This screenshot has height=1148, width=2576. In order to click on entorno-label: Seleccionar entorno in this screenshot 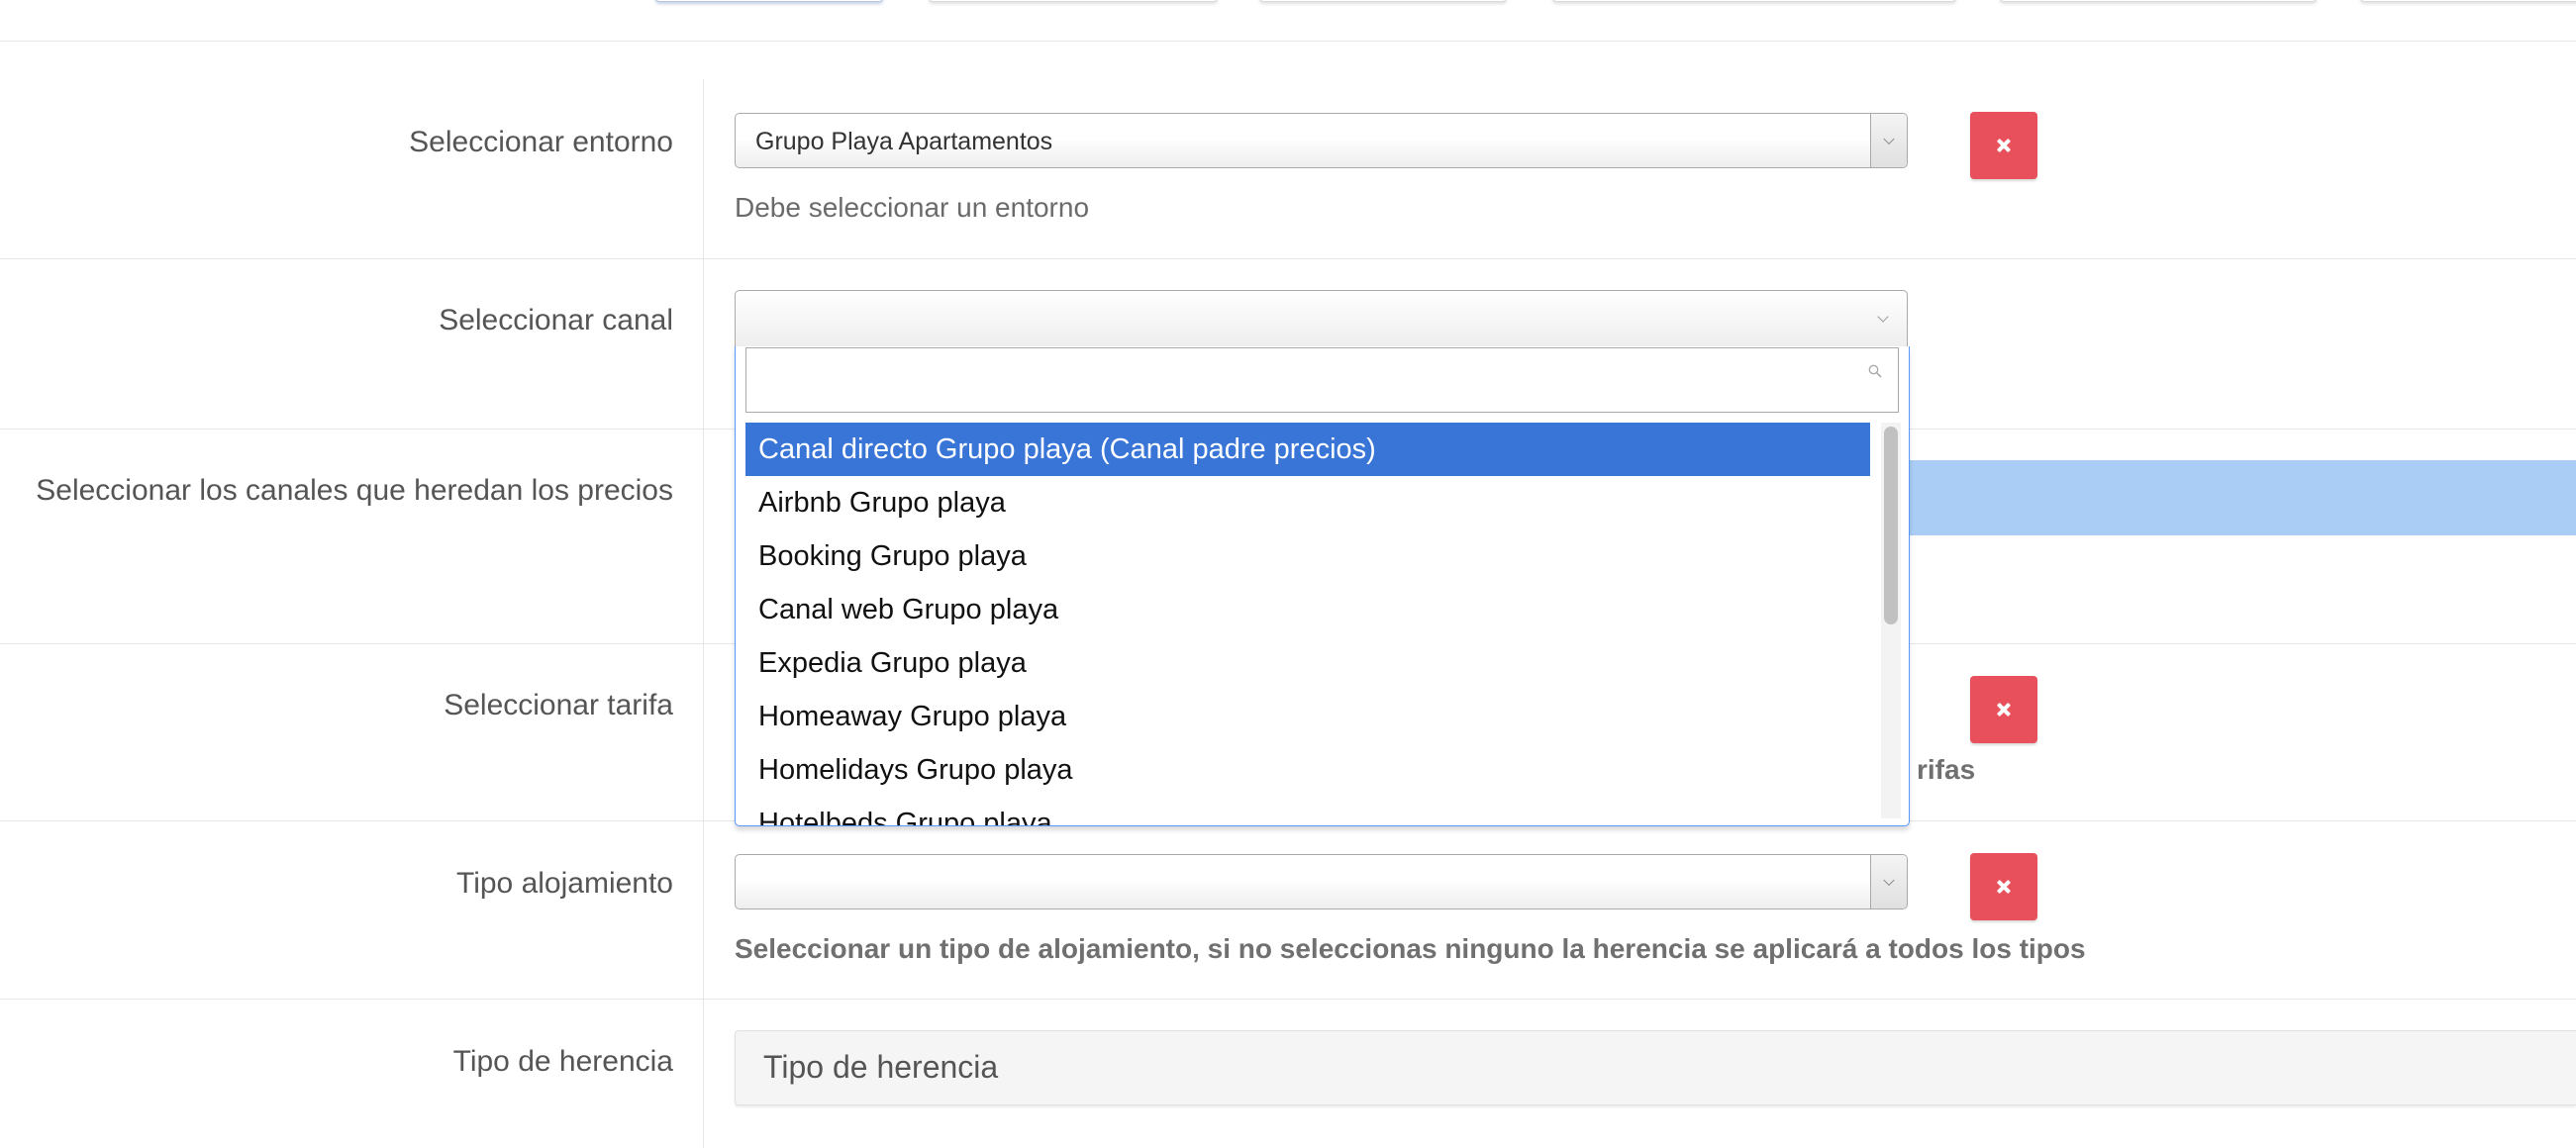, I will do `click(541, 142)`.